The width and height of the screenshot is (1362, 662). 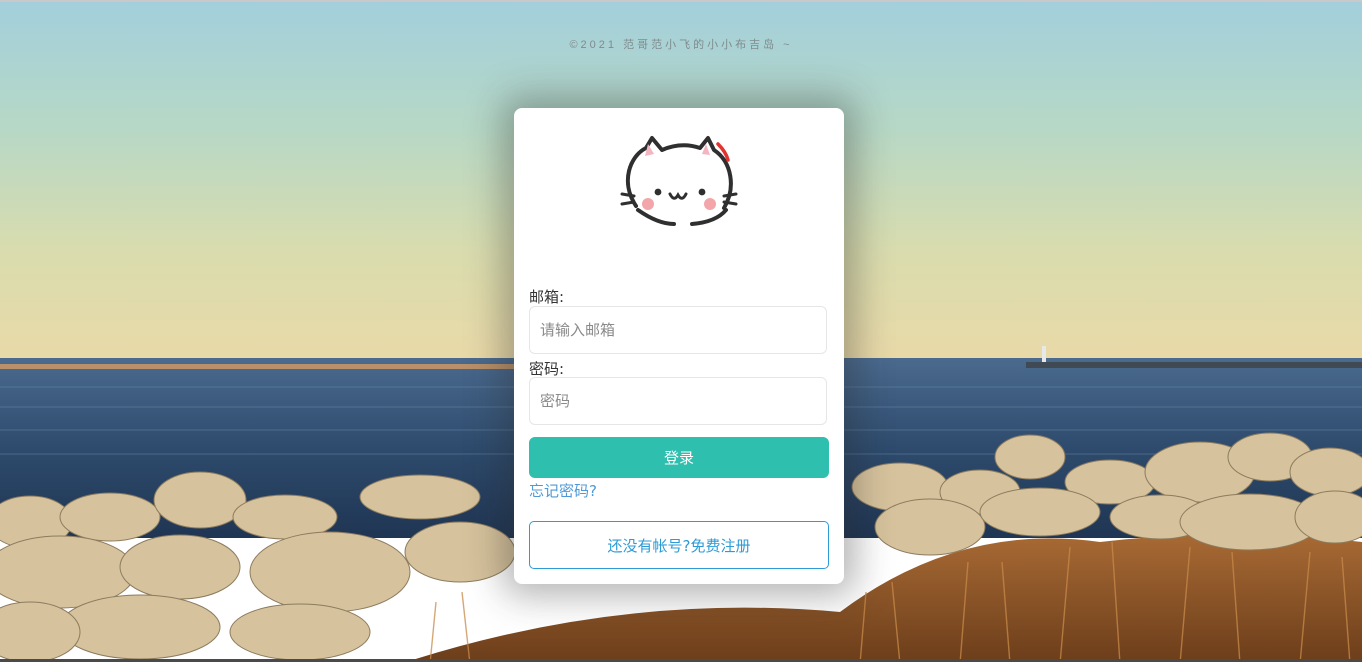 What do you see at coordinates (547, 369) in the screenshot?
I see `password-label: 密码:` at bounding box center [547, 369].